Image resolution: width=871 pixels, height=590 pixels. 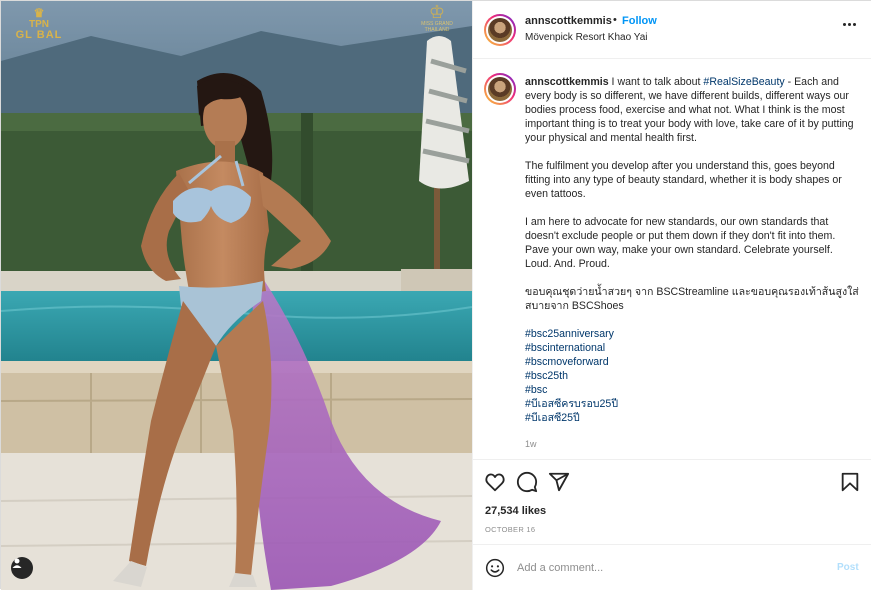 I want to click on hashtag-link: #bsc25th, so click(x=693, y=376).